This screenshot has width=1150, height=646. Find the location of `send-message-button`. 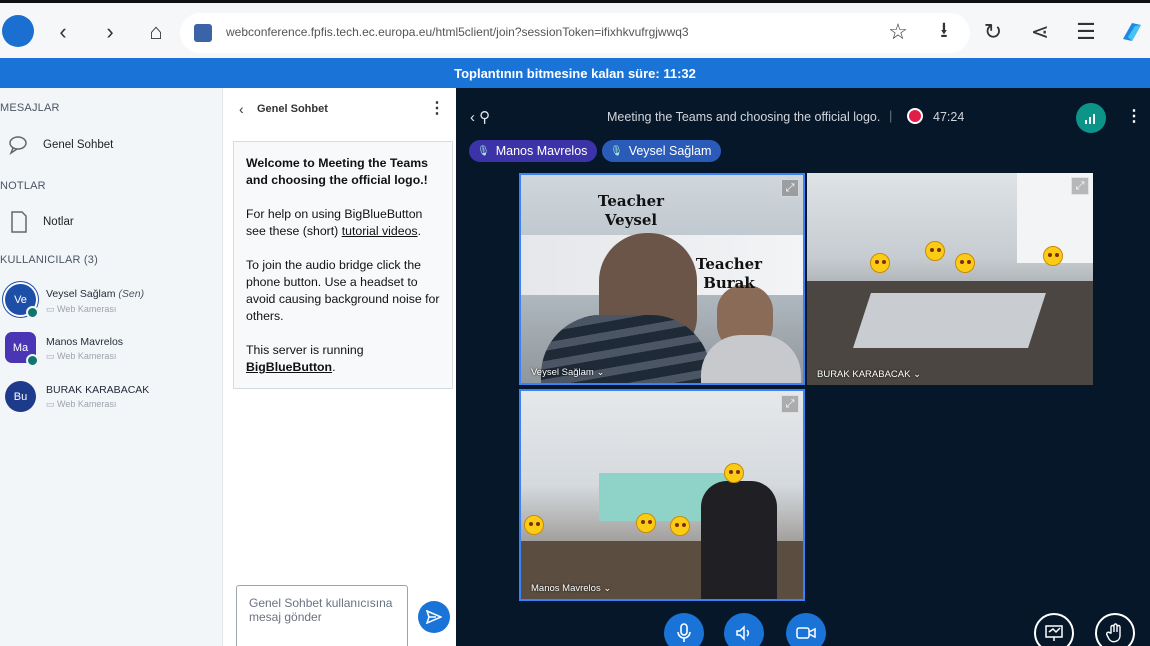

send-message-button is located at coordinates (434, 617).